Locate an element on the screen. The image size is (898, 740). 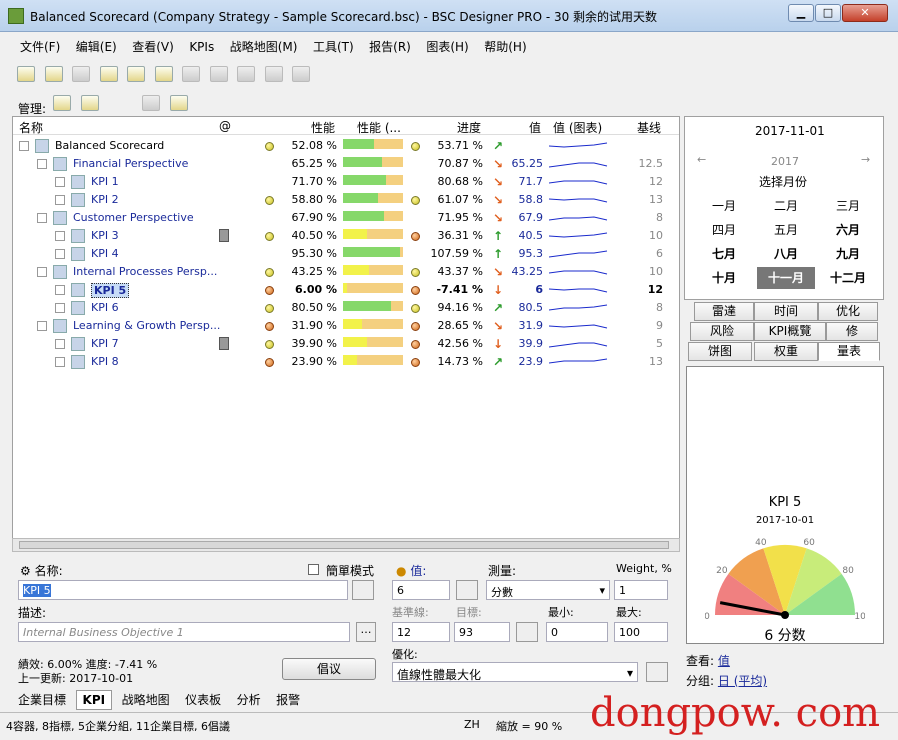
redo-icon is located at coordinates (301, 74).